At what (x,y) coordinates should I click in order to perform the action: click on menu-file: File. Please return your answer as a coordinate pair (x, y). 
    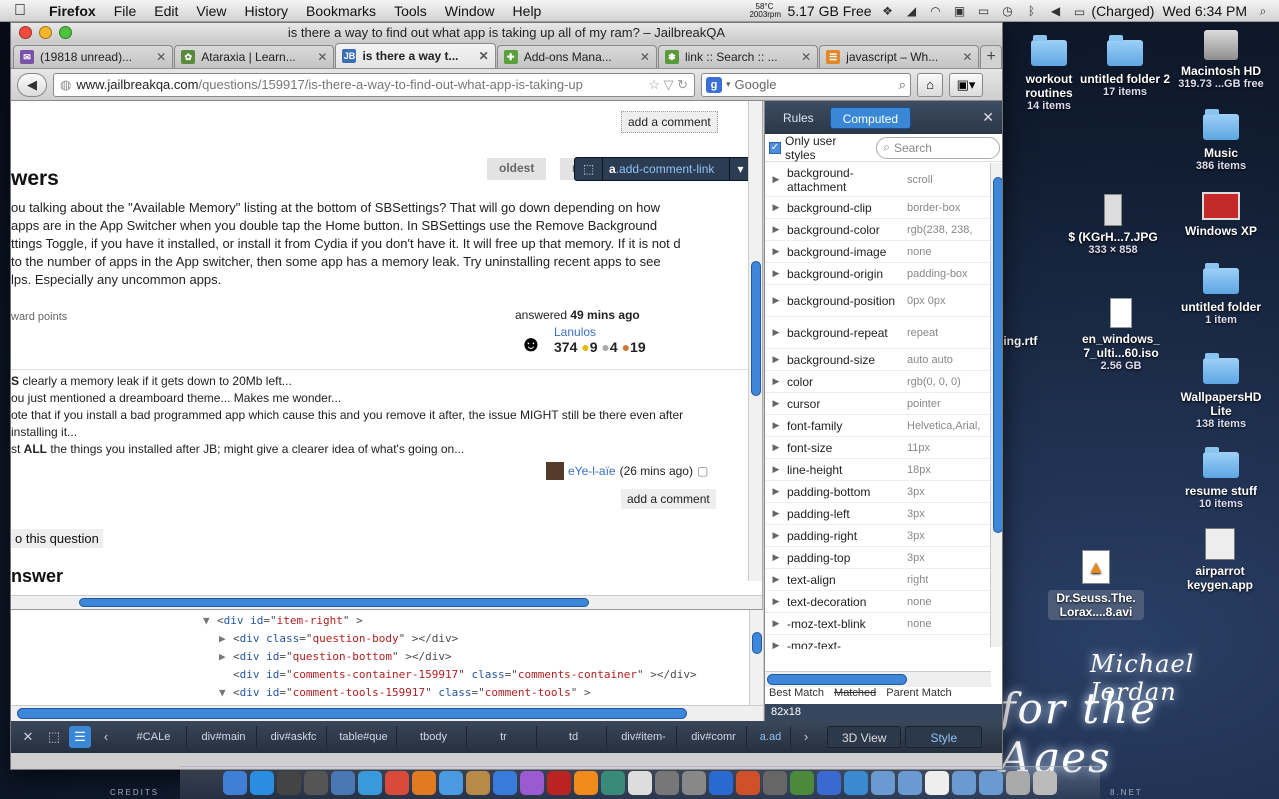
    Looking at the image, I should click on (125, 11).